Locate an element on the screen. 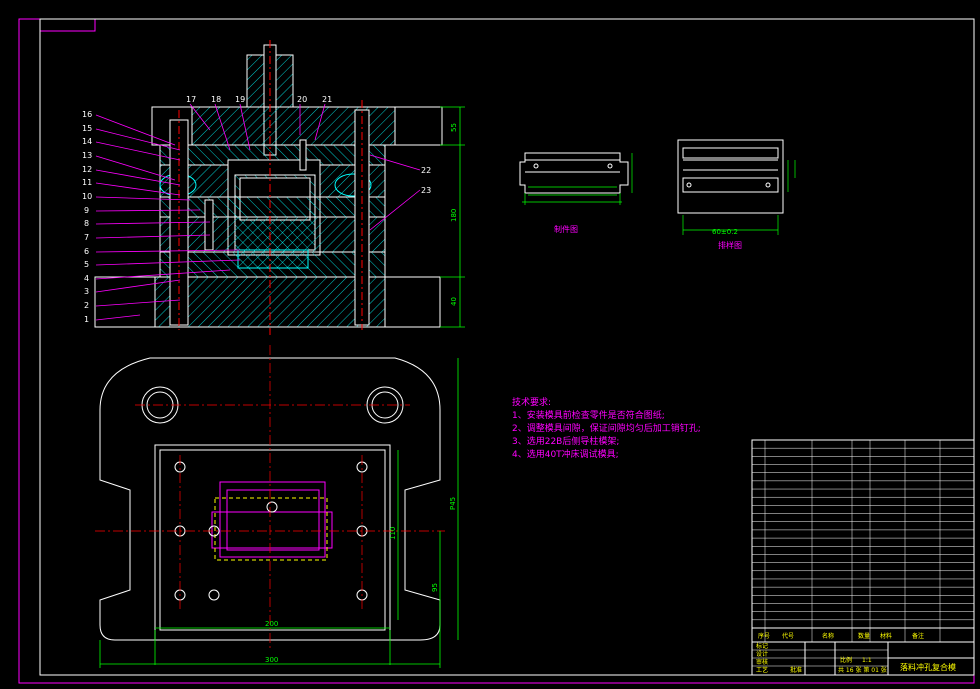 This screenshot has height=689, width=980. part-label-1: 1 is located at coordinates (86, 319).